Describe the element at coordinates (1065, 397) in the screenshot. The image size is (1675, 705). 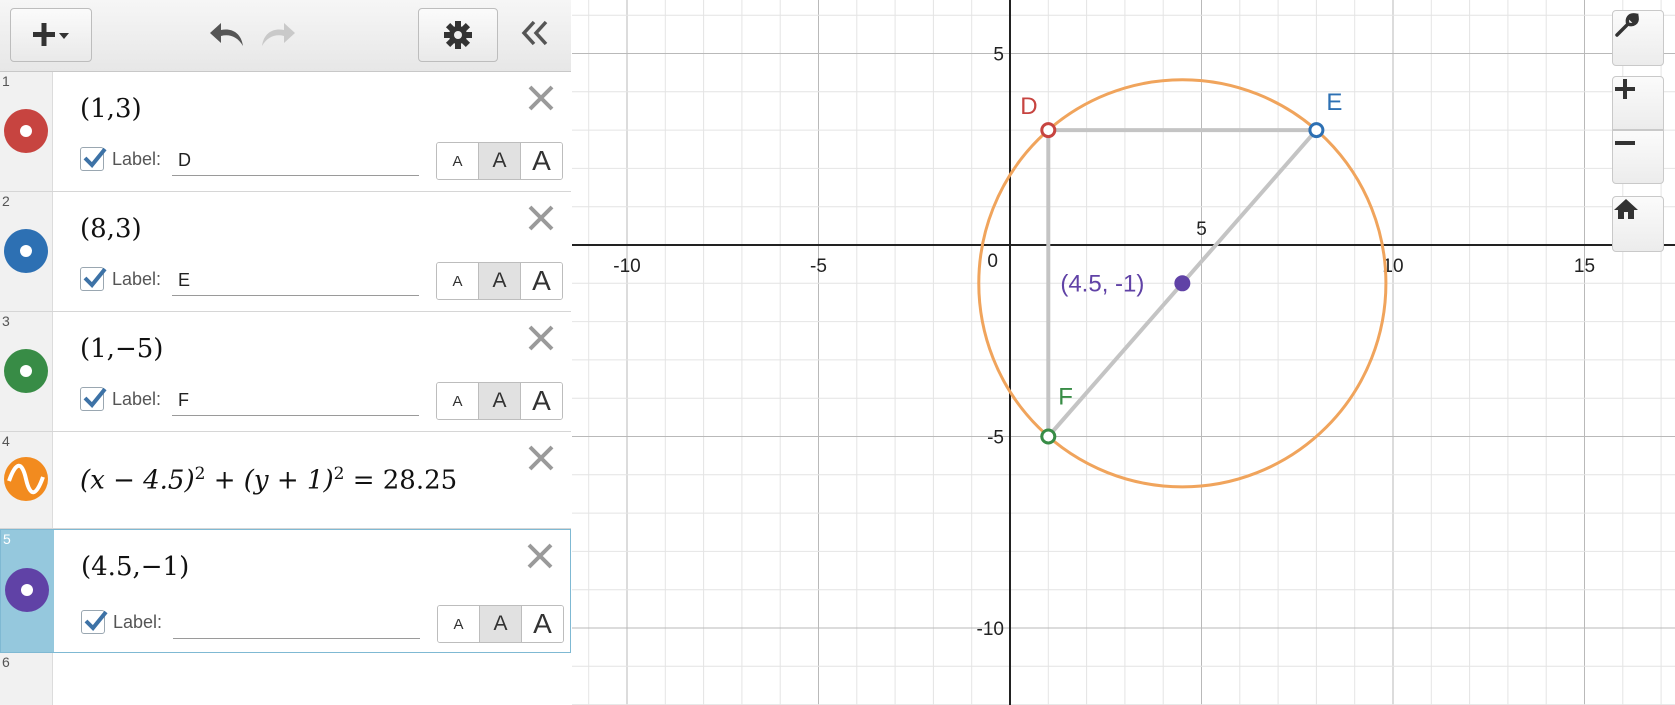
I see `point-label-f: F` at that location.